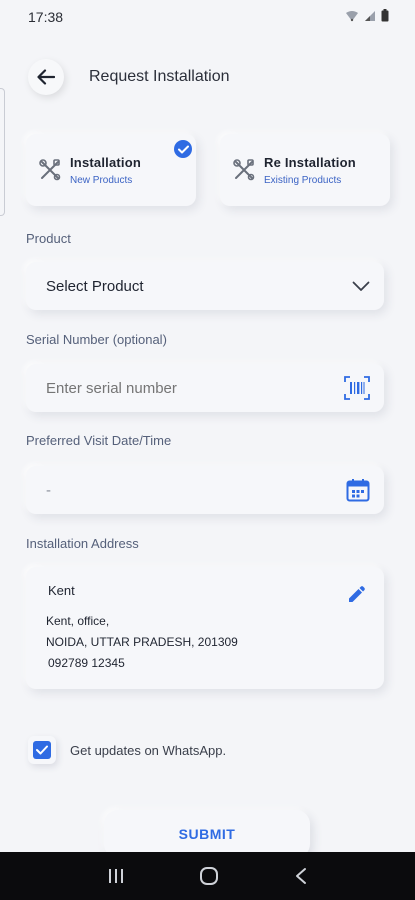 The width and height of the screenshot is (415, 900). What do you see at coordinates (46, 17) in the screenshot?
I see `status-time: 17:38` at bounding box center [46, 17].